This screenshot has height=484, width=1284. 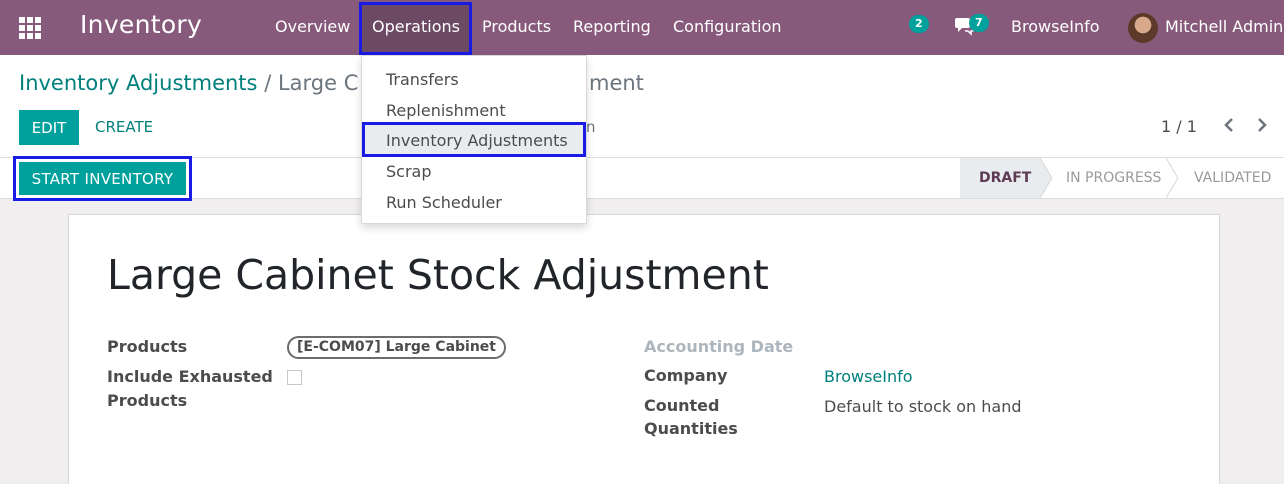 What do you see at coordinates (318, 83) in the screenshot?
I see `breadcrumb-current: Large C` at bounding box center [318, 83].